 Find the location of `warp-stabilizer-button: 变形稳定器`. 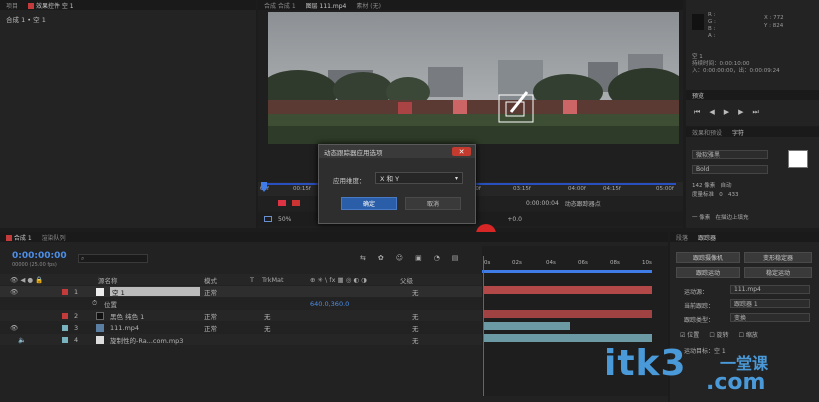

warp-stabilizer-button: 变形稳定器 is located at coordinates (778, 257).